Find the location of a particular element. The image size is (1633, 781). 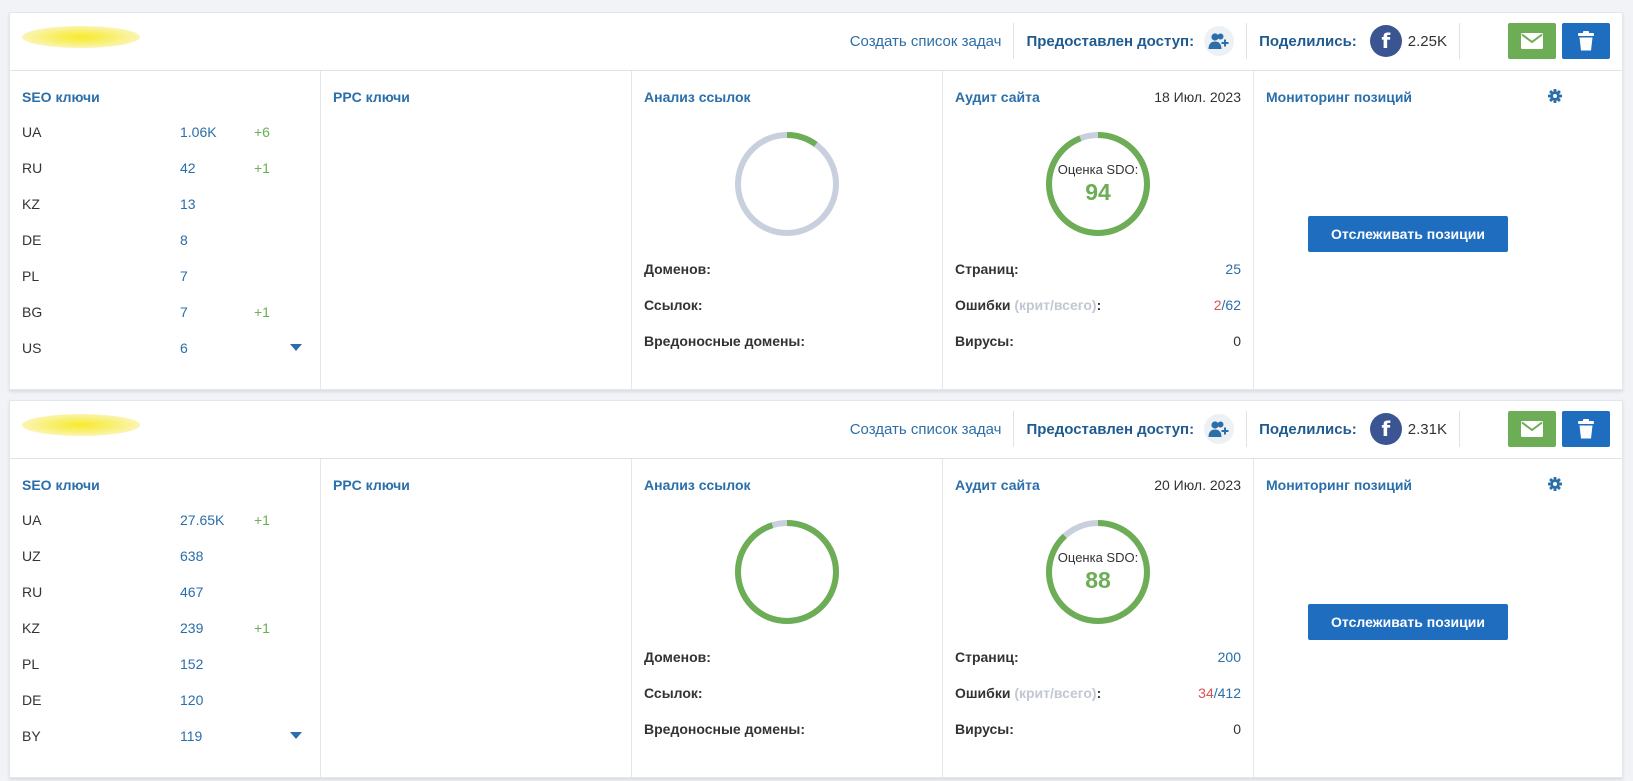

seo-keyword-count: 42 is located at coordinates (188, 168).